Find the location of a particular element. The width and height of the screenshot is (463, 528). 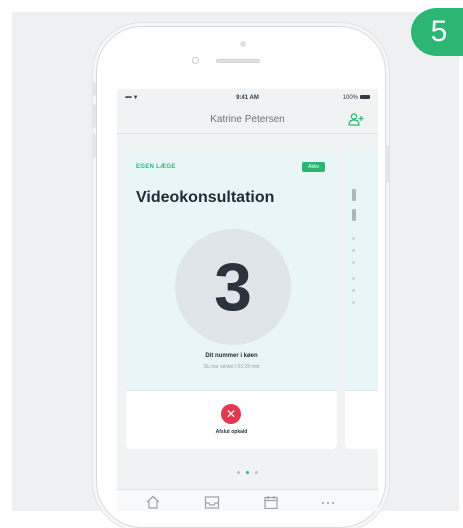

tab-bar is located at coordinates (247, 500).